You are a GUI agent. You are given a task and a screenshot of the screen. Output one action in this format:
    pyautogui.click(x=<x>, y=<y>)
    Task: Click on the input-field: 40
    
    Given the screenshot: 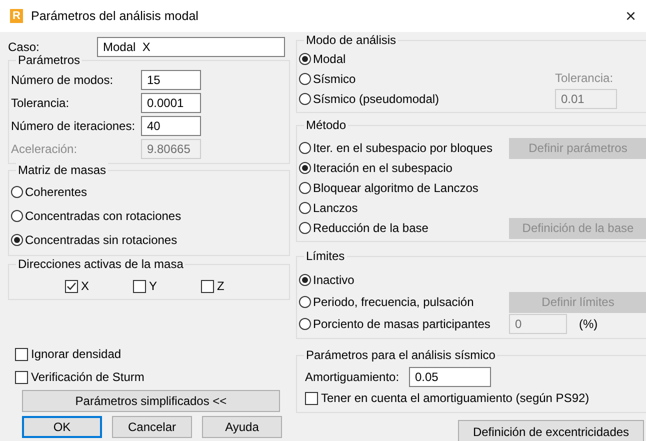 What is the action you would take?
    pyautogui.click(x=171, y=126)
    